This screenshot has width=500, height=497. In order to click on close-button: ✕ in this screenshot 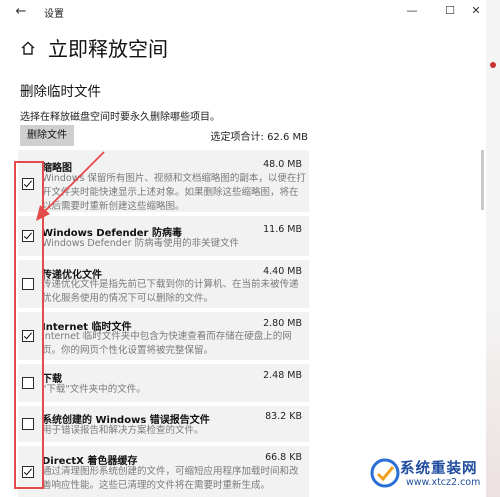, I will do `click(476, 11)`.